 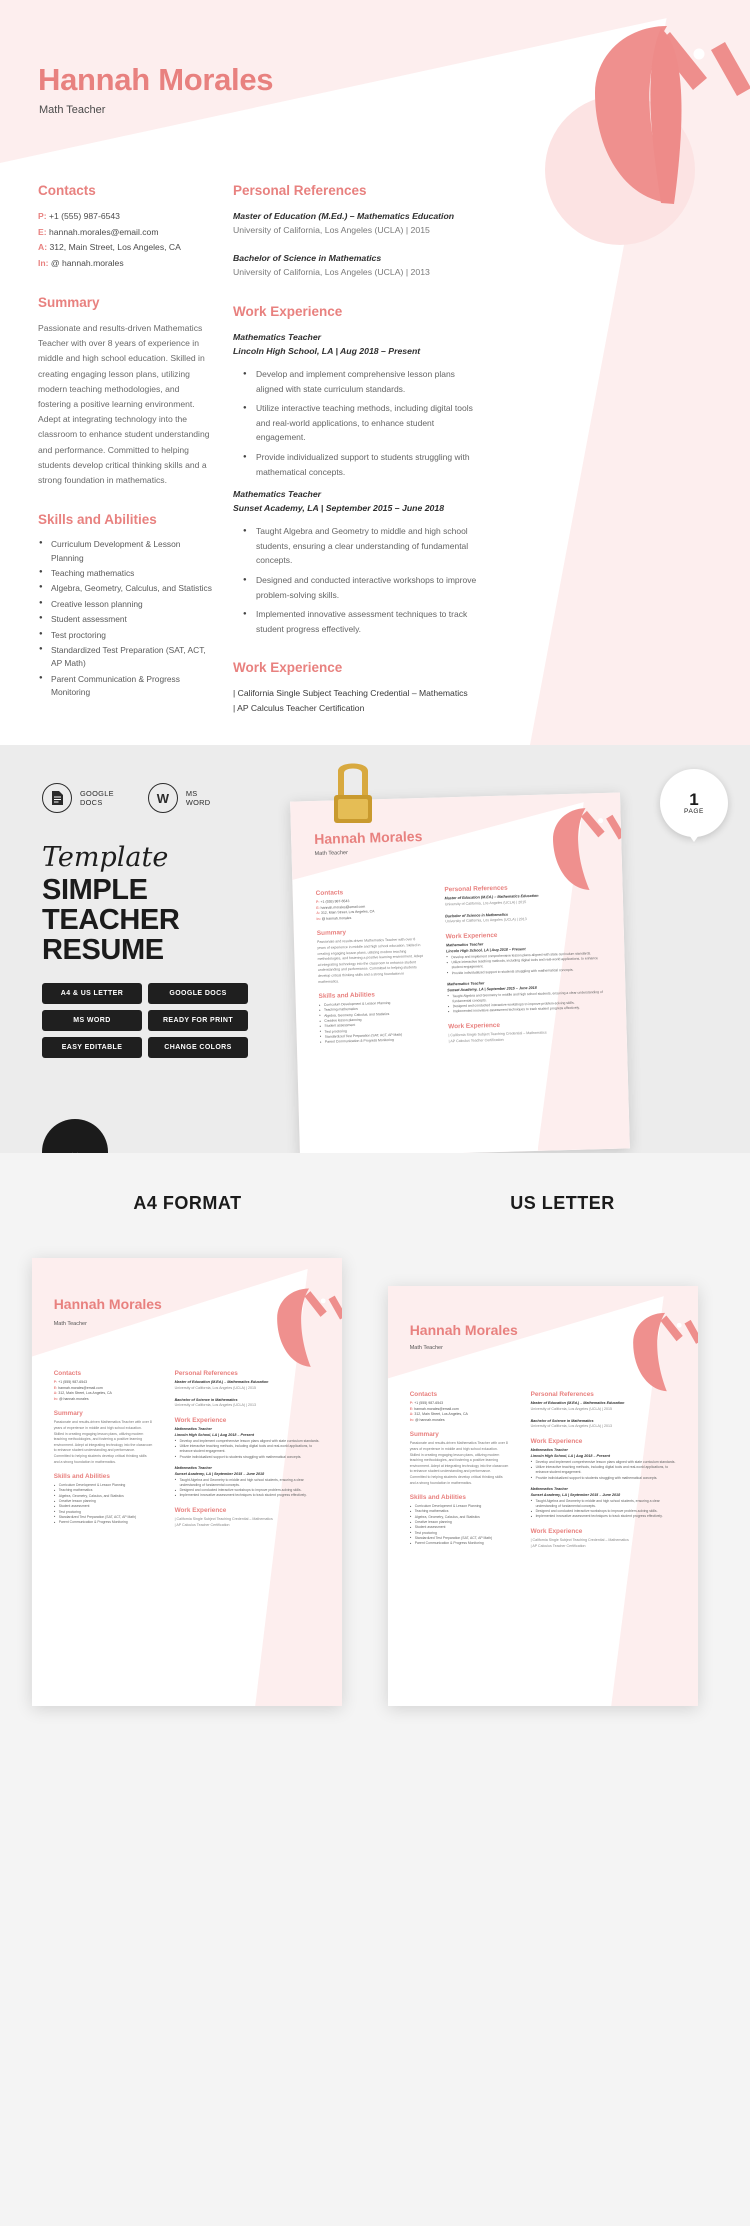 I want to click on mini-contact-value: +1 (555) 987-6543, so click(x=335, y=901).